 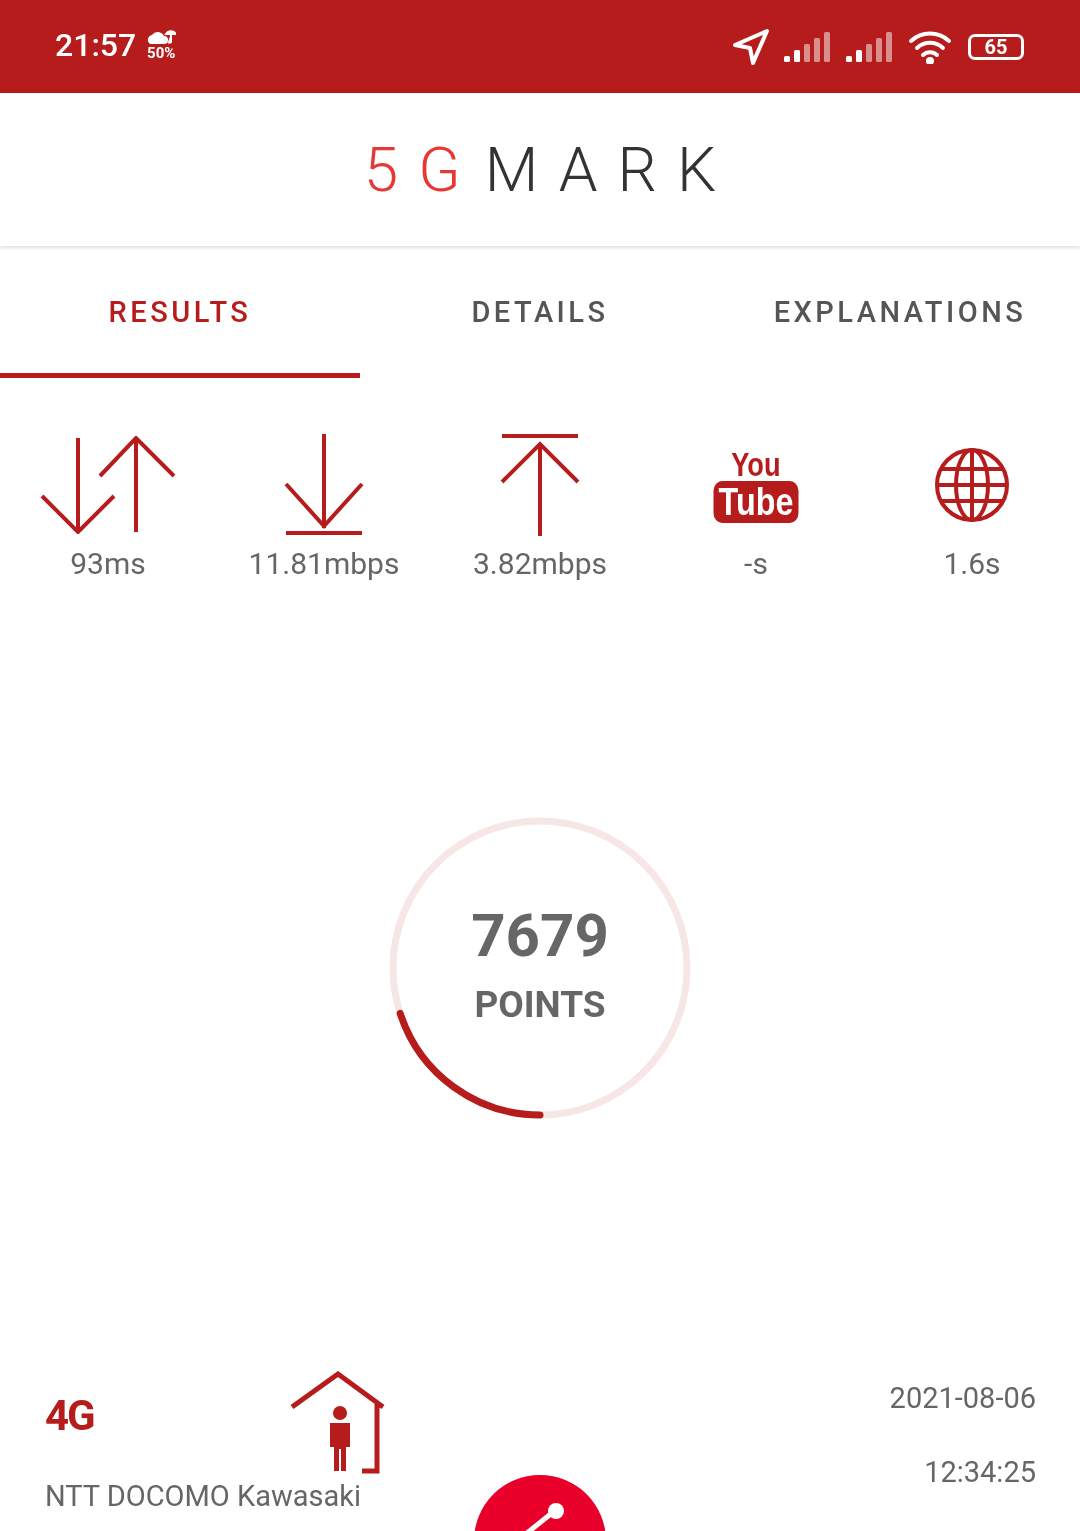 What do you see at coordinates (324, 563) in the screenshot?
I see `metric-value: 11.81mbps` at bounding box center [324, 563].